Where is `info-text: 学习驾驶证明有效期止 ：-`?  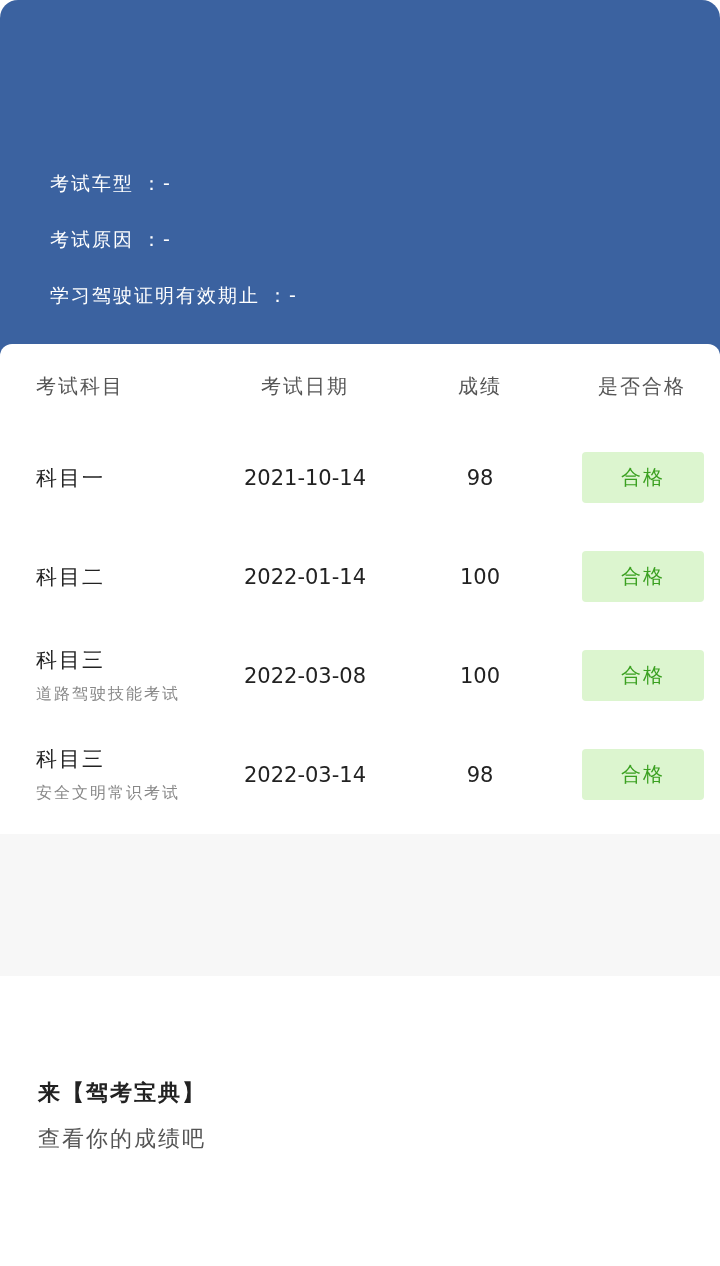 info-text: 学习驾驶证明有效期止 ：- is located at coordinates (174, 295).